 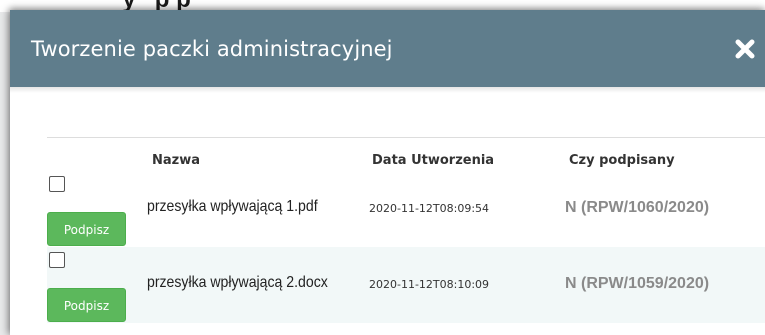 I want to click on close-icon, so click(x=745, y=49).